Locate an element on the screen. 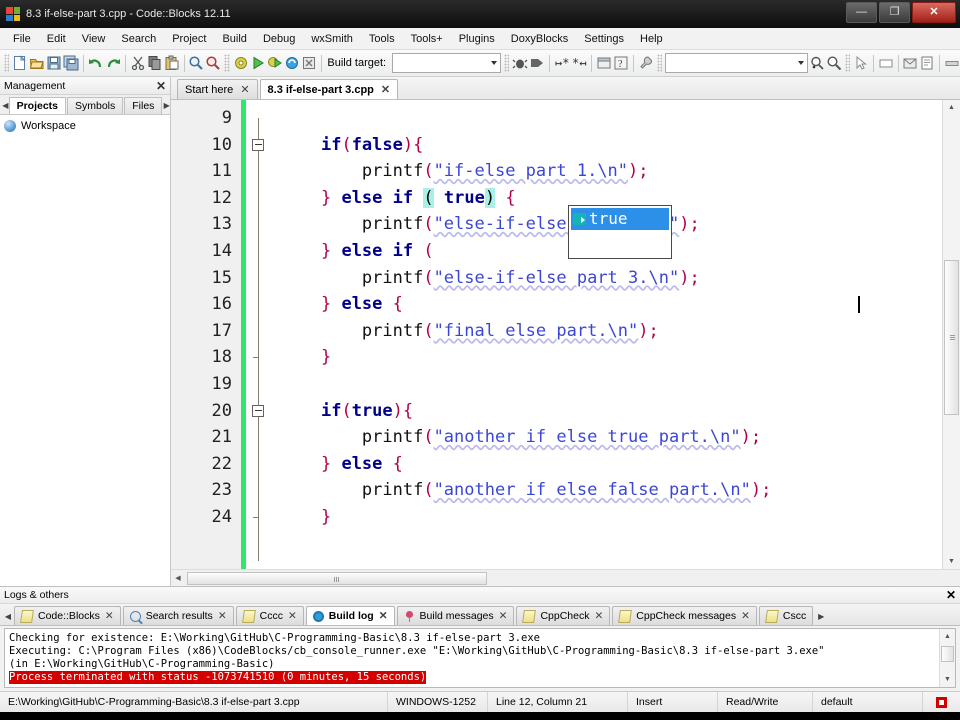  log-scroll-up-button: ▲ is located at coordinates (947, 636).